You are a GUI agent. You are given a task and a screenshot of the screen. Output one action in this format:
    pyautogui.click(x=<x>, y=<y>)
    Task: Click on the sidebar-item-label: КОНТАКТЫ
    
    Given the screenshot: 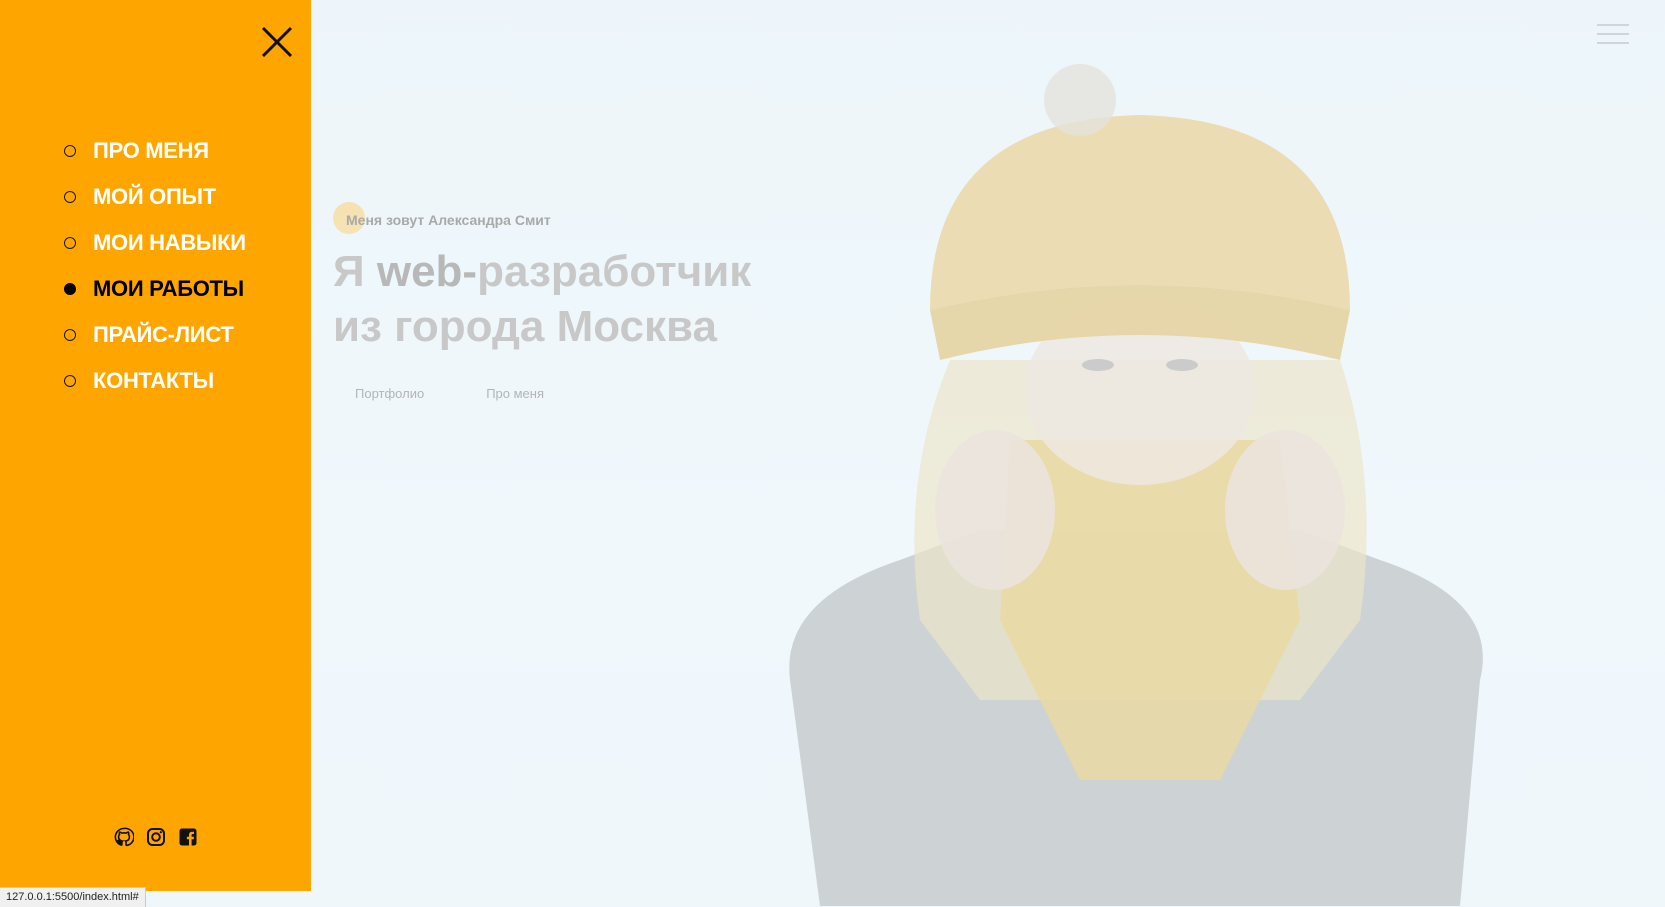 What is the action you would take?
    pyautogui.click(x=153, y=380)
    